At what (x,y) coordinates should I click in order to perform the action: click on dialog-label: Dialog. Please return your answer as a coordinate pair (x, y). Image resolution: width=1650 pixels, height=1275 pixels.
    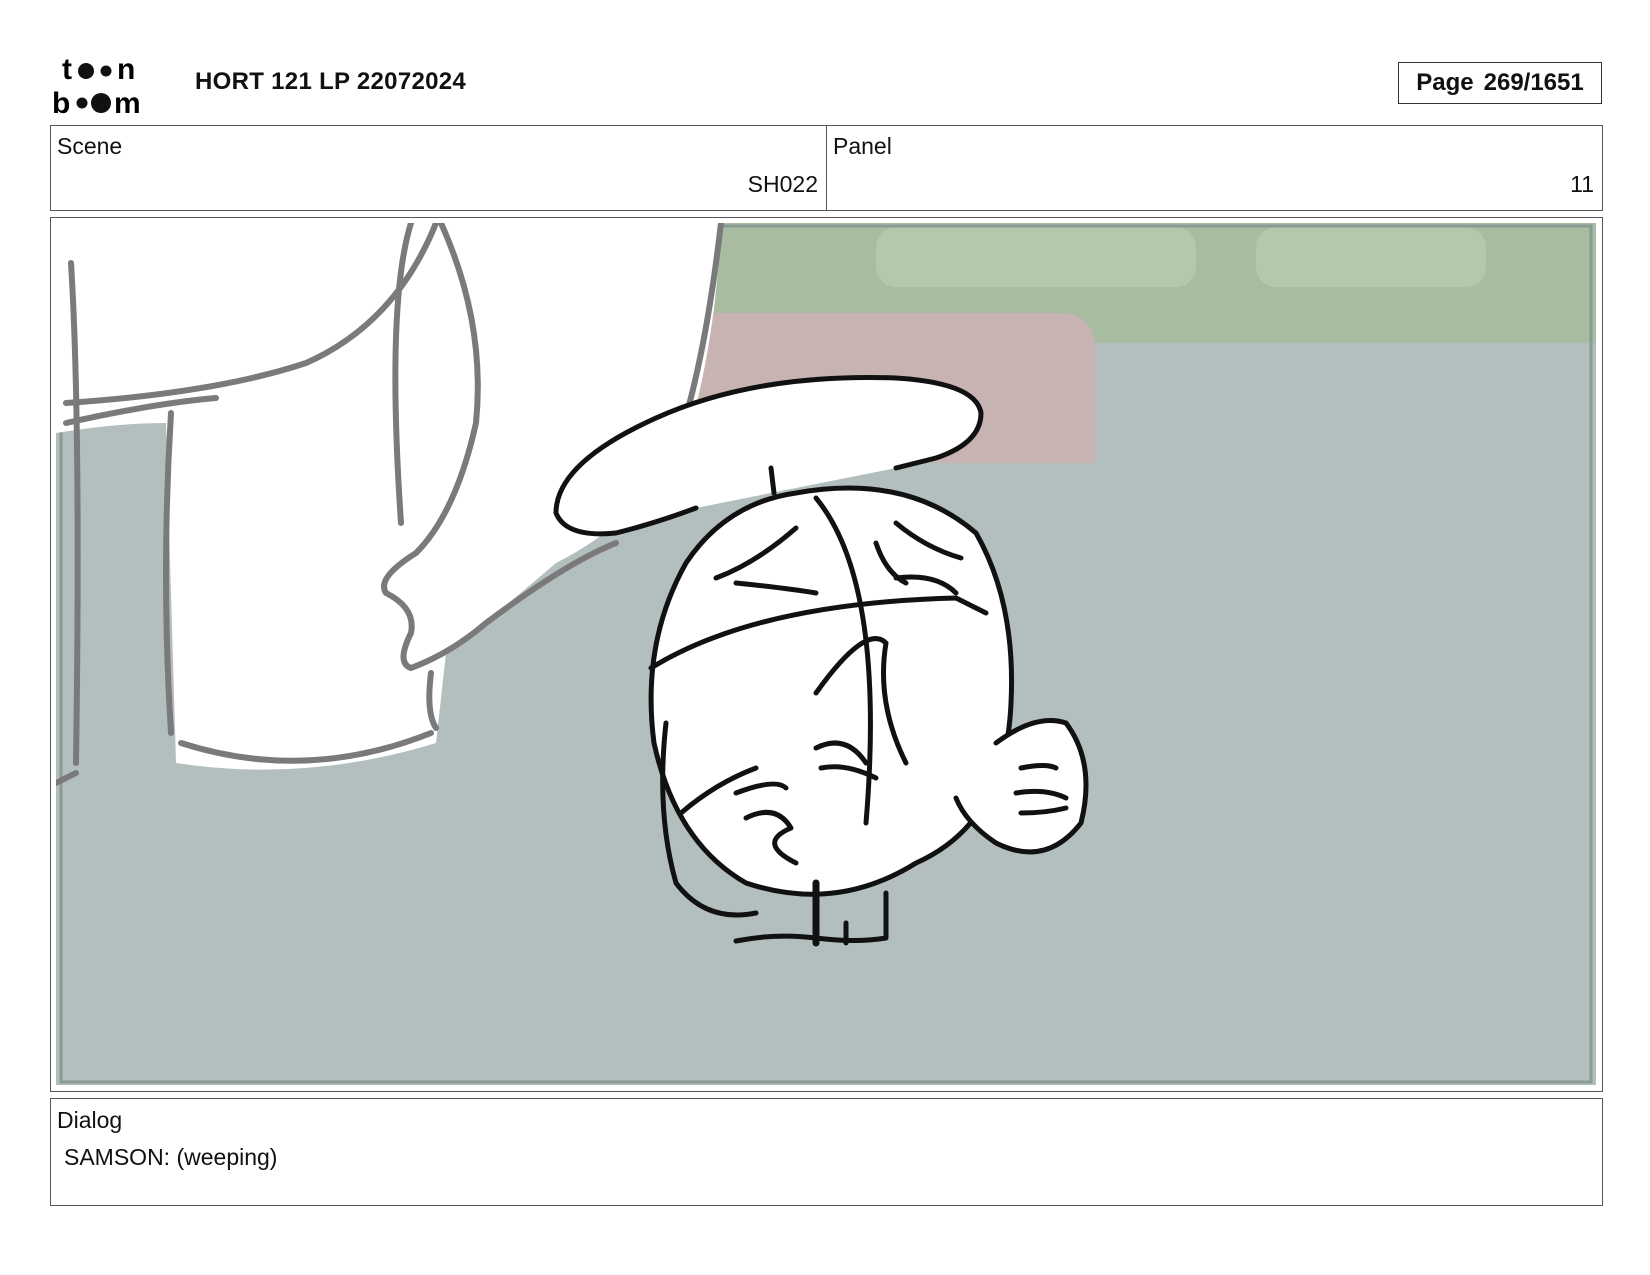
    Looking at the image, I should click on (90, 1120).